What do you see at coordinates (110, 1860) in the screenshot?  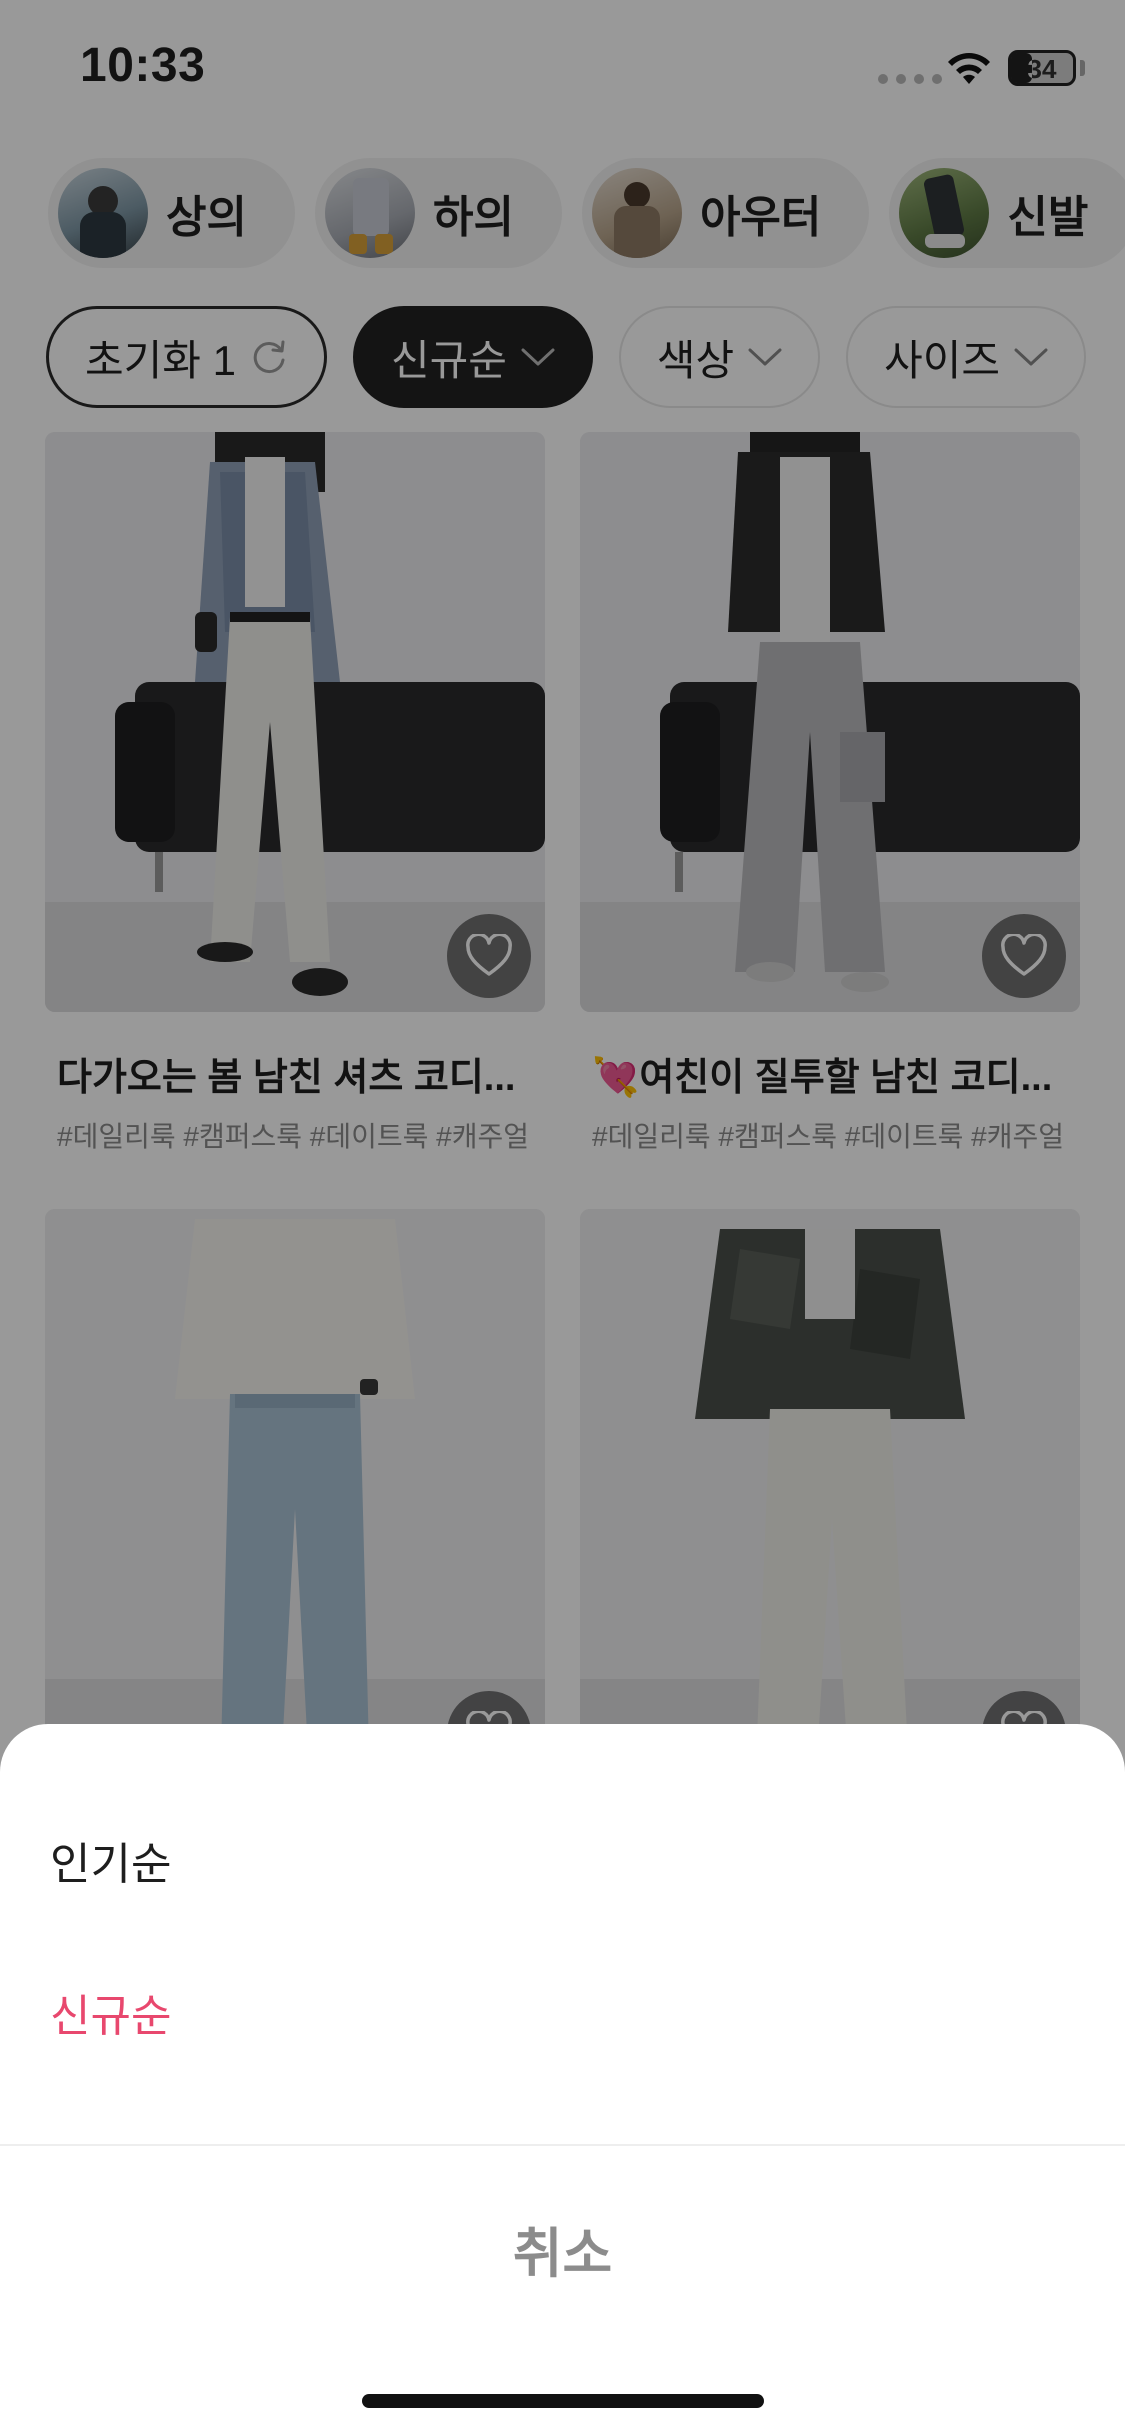 I see `sort-option-popular: 인기순` at bounding box center [110, 1860].